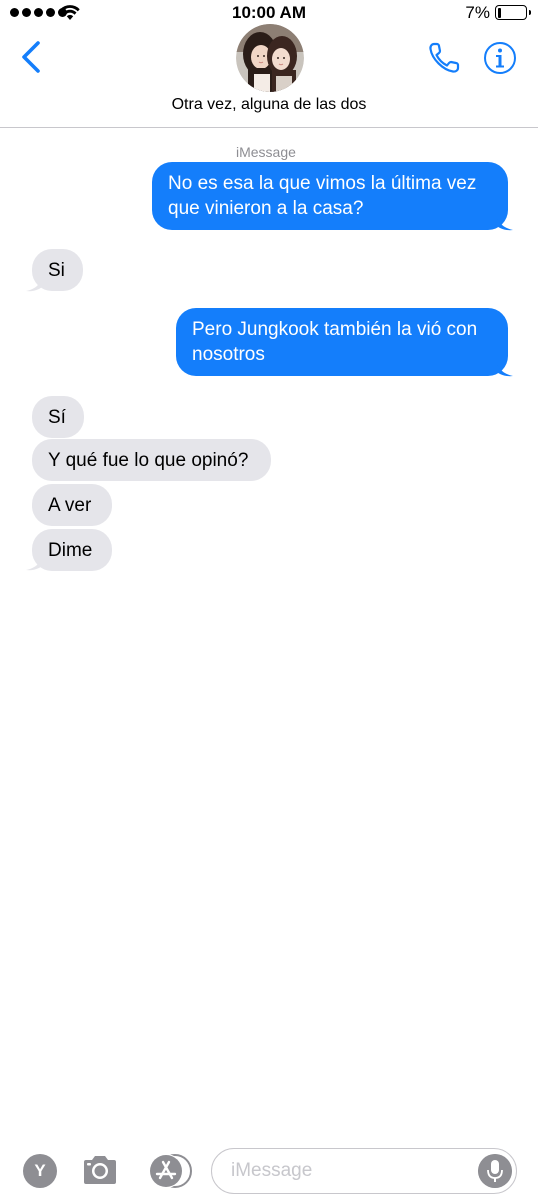 The image size is (538, 1199). I want to click on message-bubble-incoming: Y qué fue lo que opinó?, so click(151, 460).